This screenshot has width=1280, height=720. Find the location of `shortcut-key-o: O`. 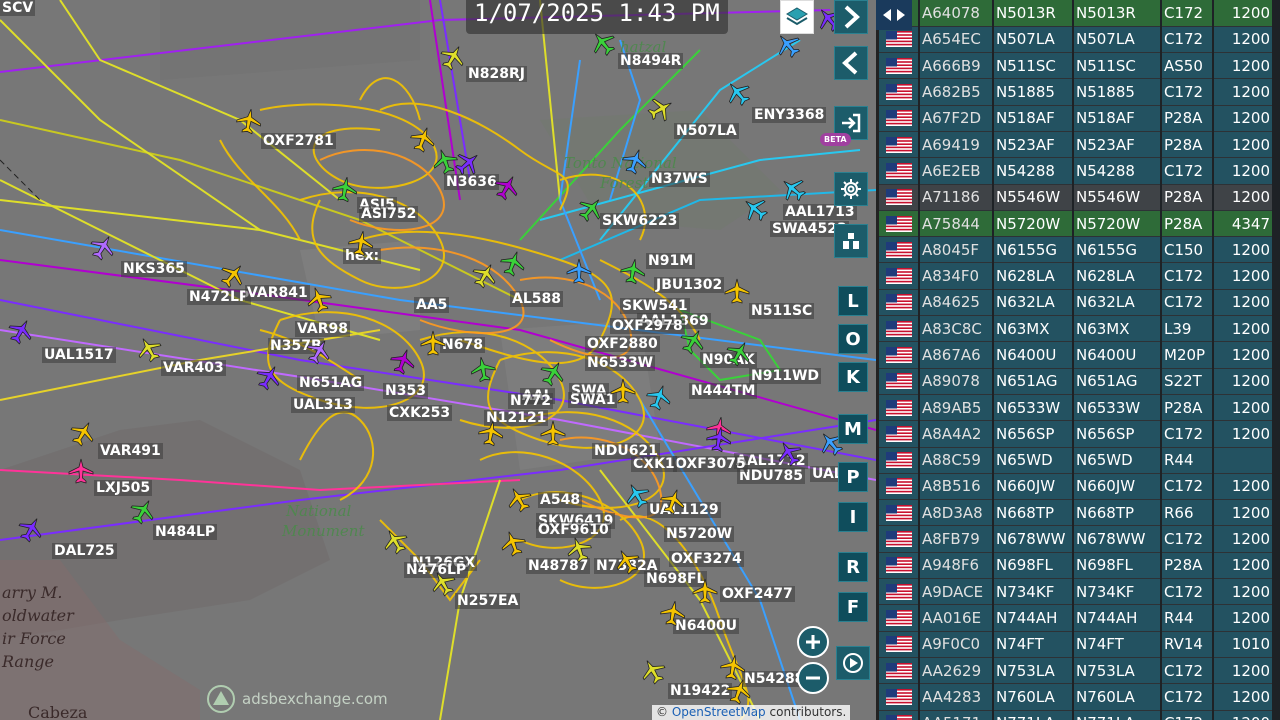

shortcut-key-o: O is located at coordinates (853, 339).